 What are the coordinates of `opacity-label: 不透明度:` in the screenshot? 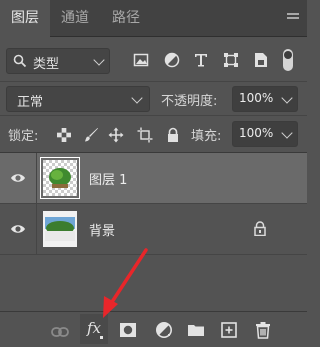 It's located at (189, 101).